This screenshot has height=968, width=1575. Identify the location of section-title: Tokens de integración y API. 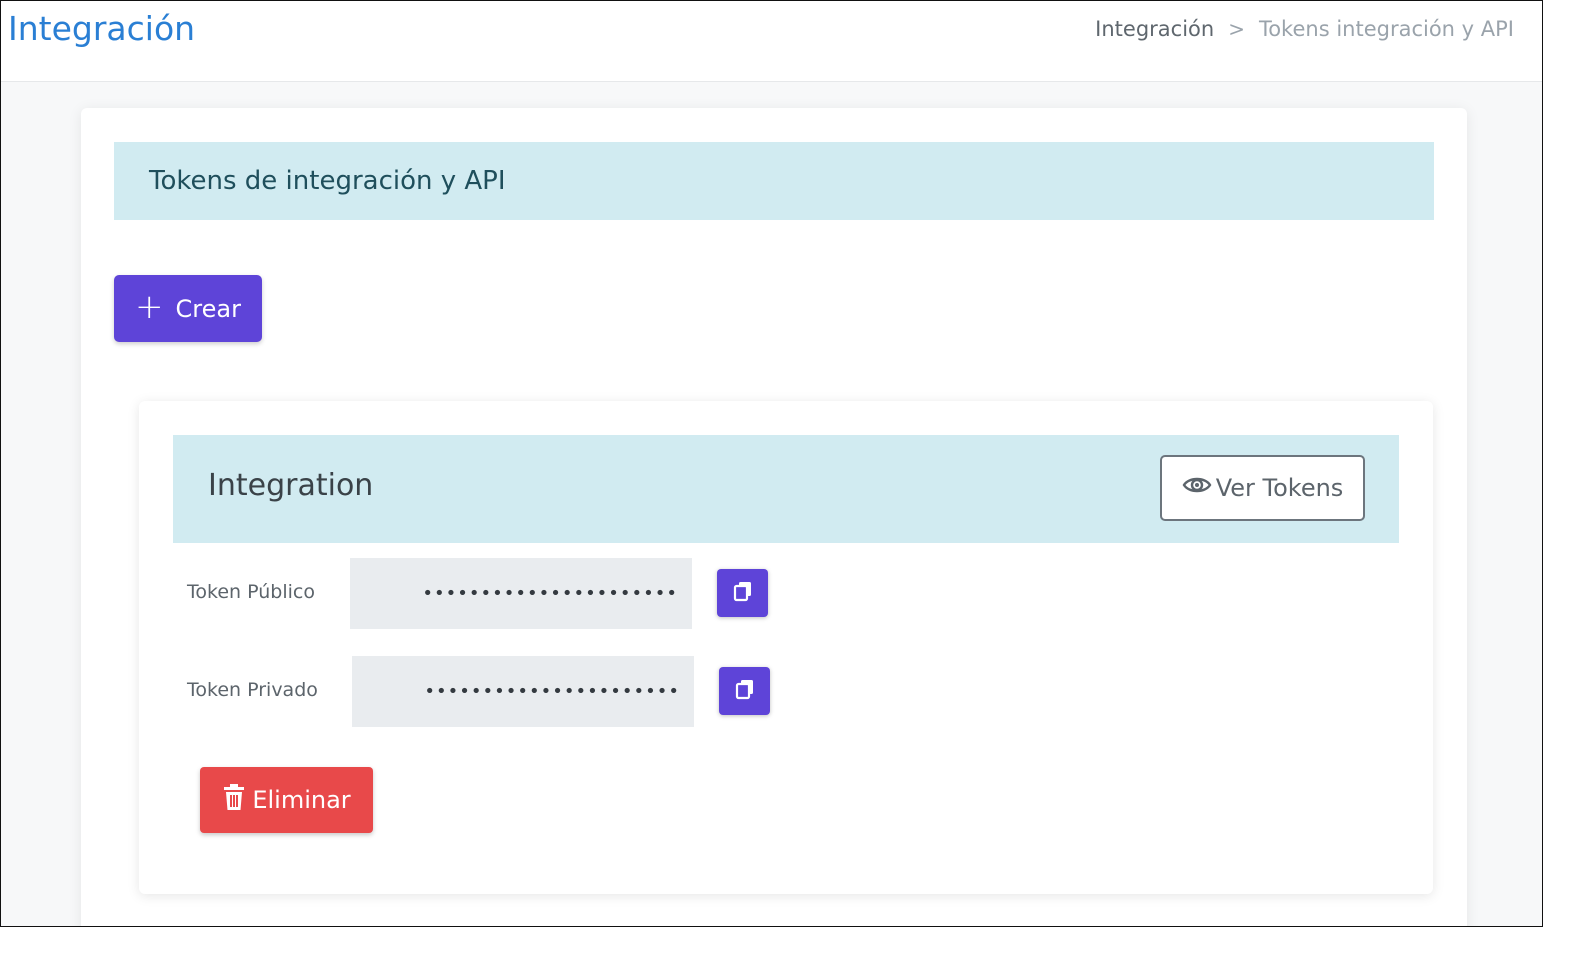
(327, 181).